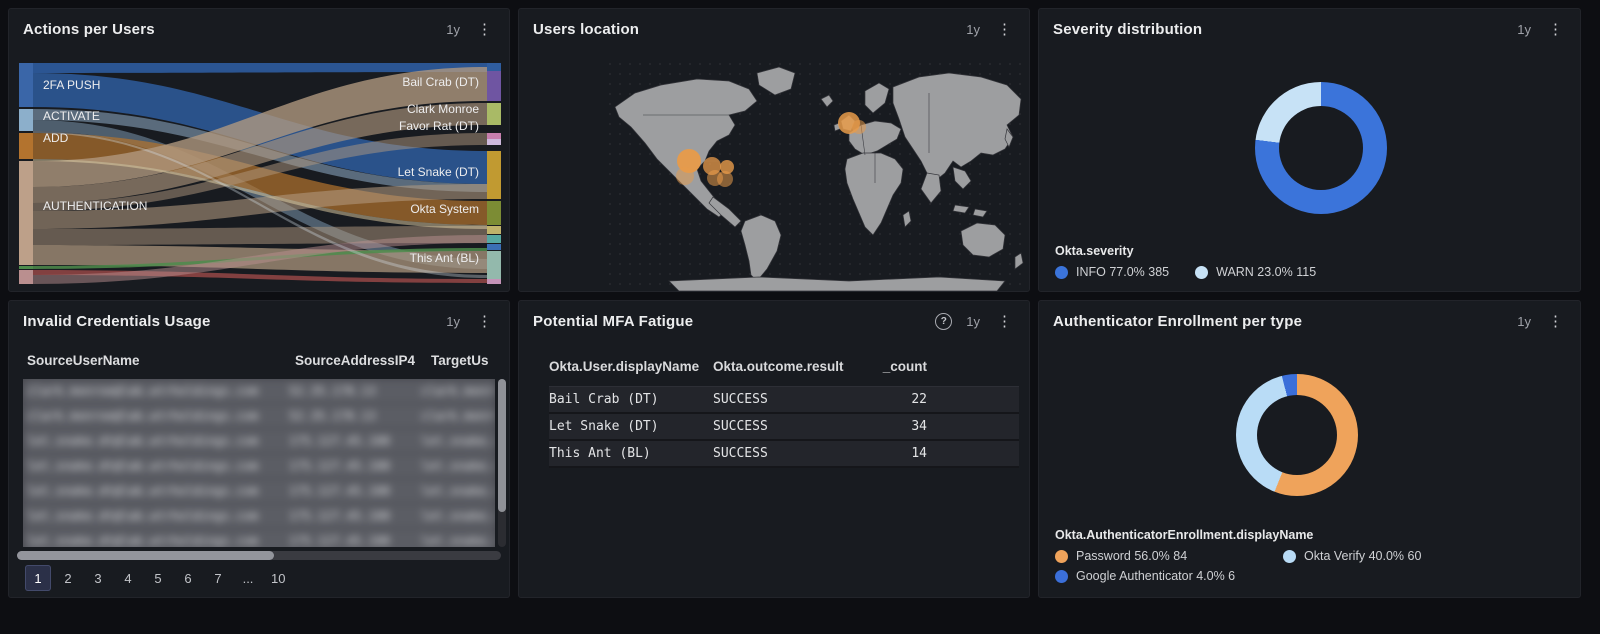 The image size is (1600, 634). What do you see at coordinates (95, 206) in the screenshot?
I see `svg-text: AUTHENTICATION` at bounding box center [95, 206].